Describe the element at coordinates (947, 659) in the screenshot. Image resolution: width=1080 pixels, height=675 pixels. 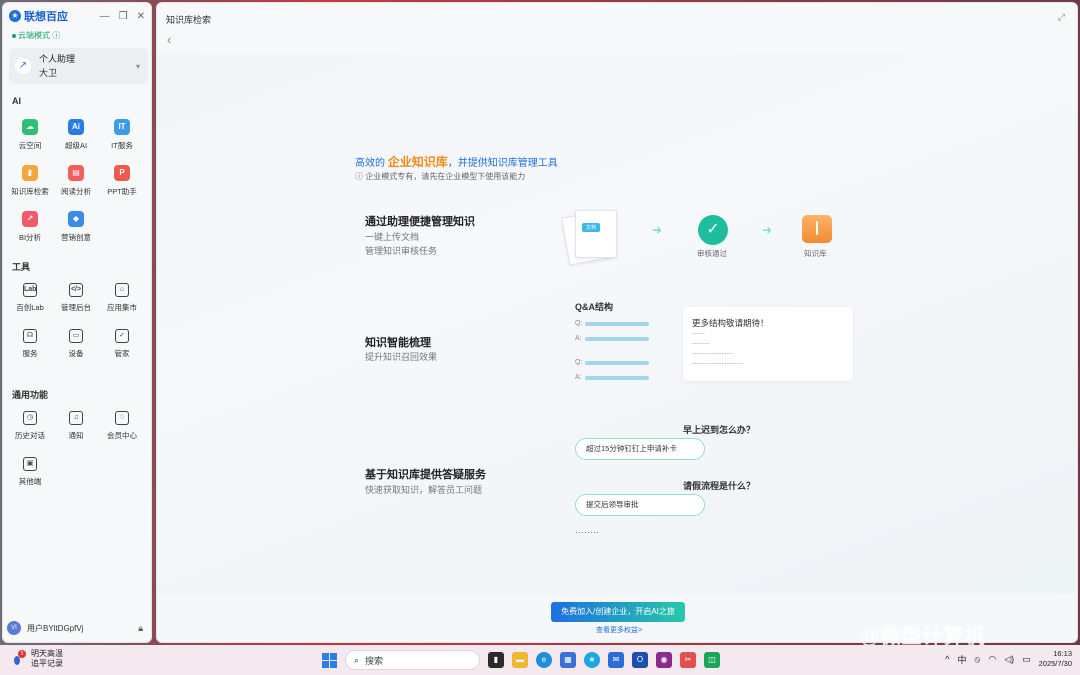
I see `chevron-up-icon: ^` at that location.